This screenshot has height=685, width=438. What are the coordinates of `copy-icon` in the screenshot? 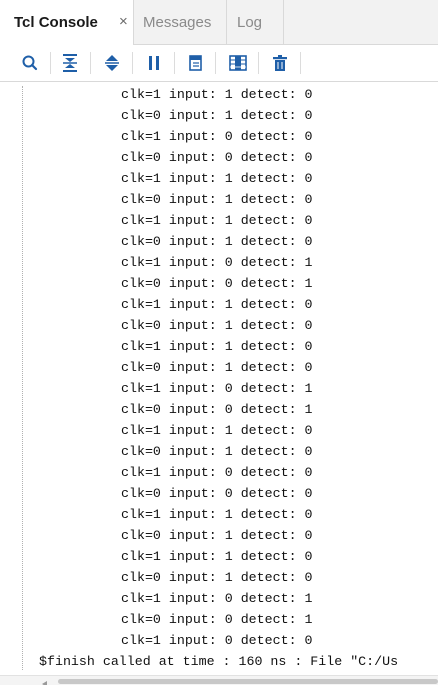 It's located at (196, 63).